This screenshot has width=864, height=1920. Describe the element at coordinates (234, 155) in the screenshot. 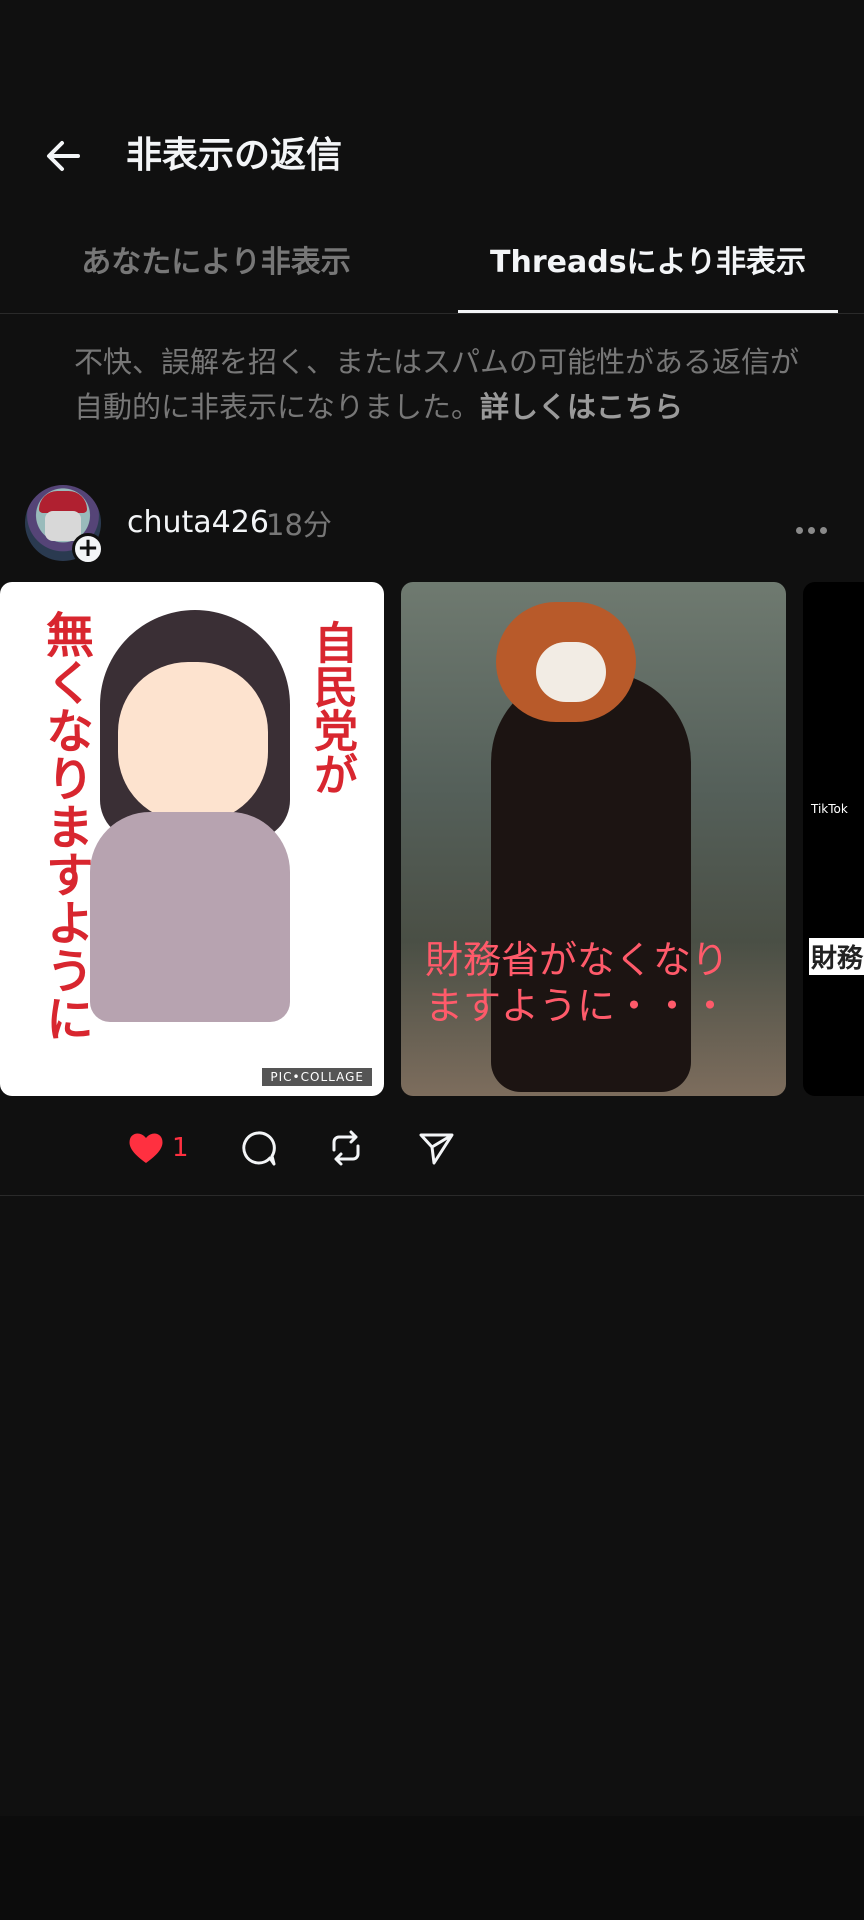

I see `page-title: 非表示の返信` at that location.